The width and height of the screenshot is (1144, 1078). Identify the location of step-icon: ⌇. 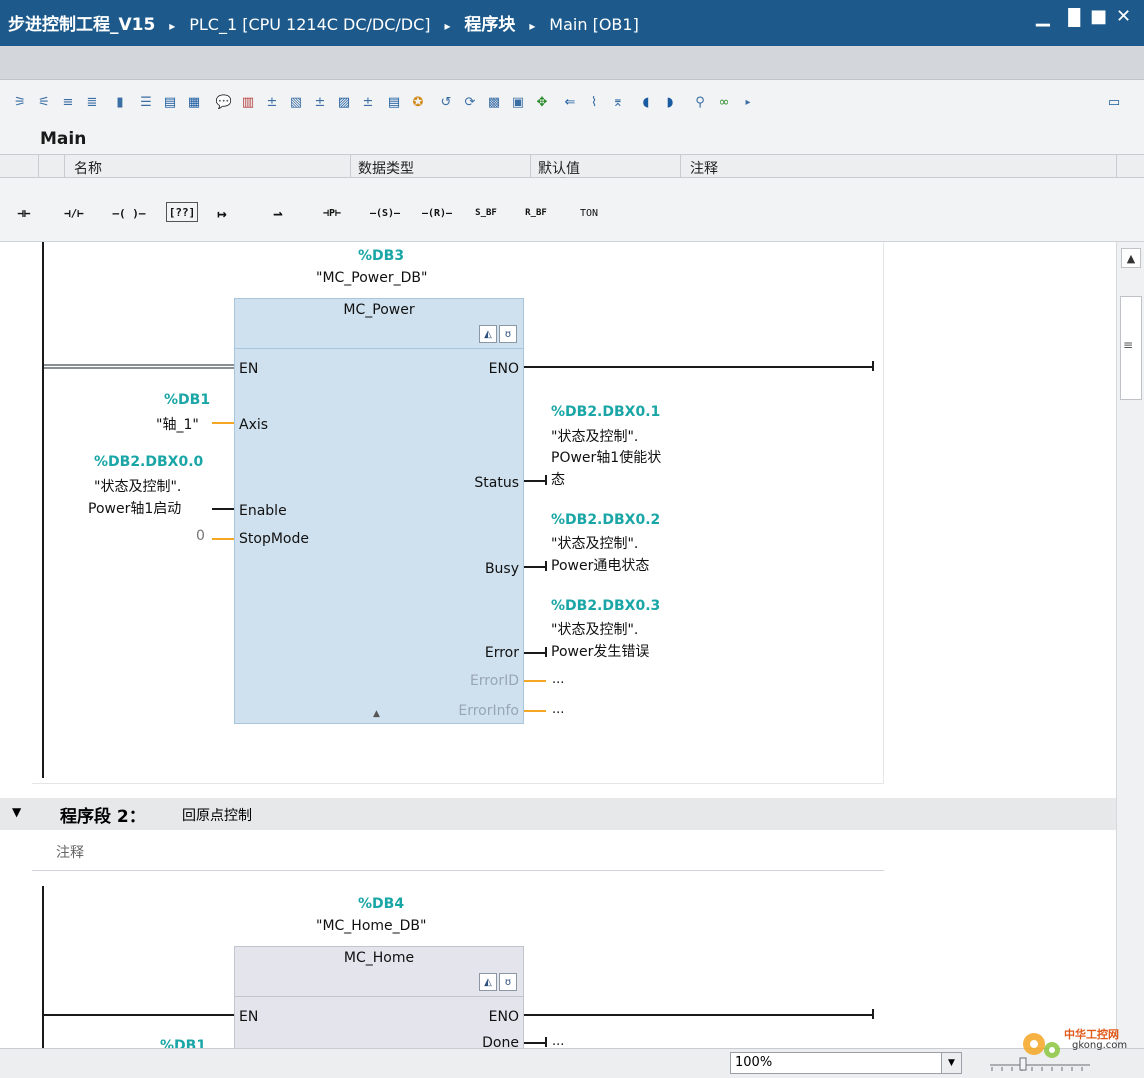
(594, 102).